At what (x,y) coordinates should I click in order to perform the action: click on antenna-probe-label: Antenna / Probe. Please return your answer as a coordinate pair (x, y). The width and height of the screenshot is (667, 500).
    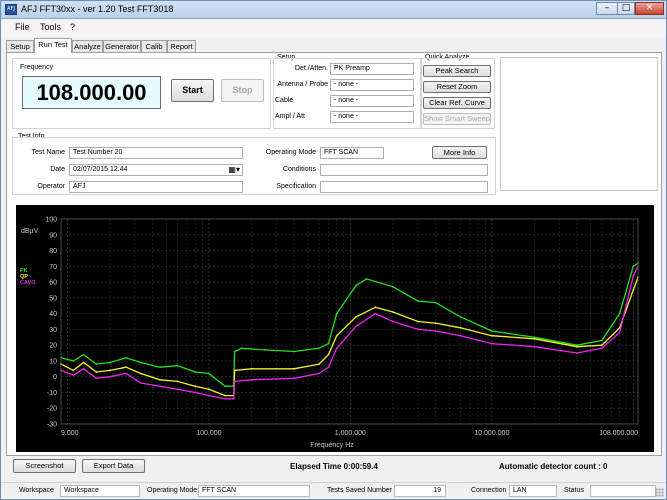
    Looking at the image, I should click on (302, 84).